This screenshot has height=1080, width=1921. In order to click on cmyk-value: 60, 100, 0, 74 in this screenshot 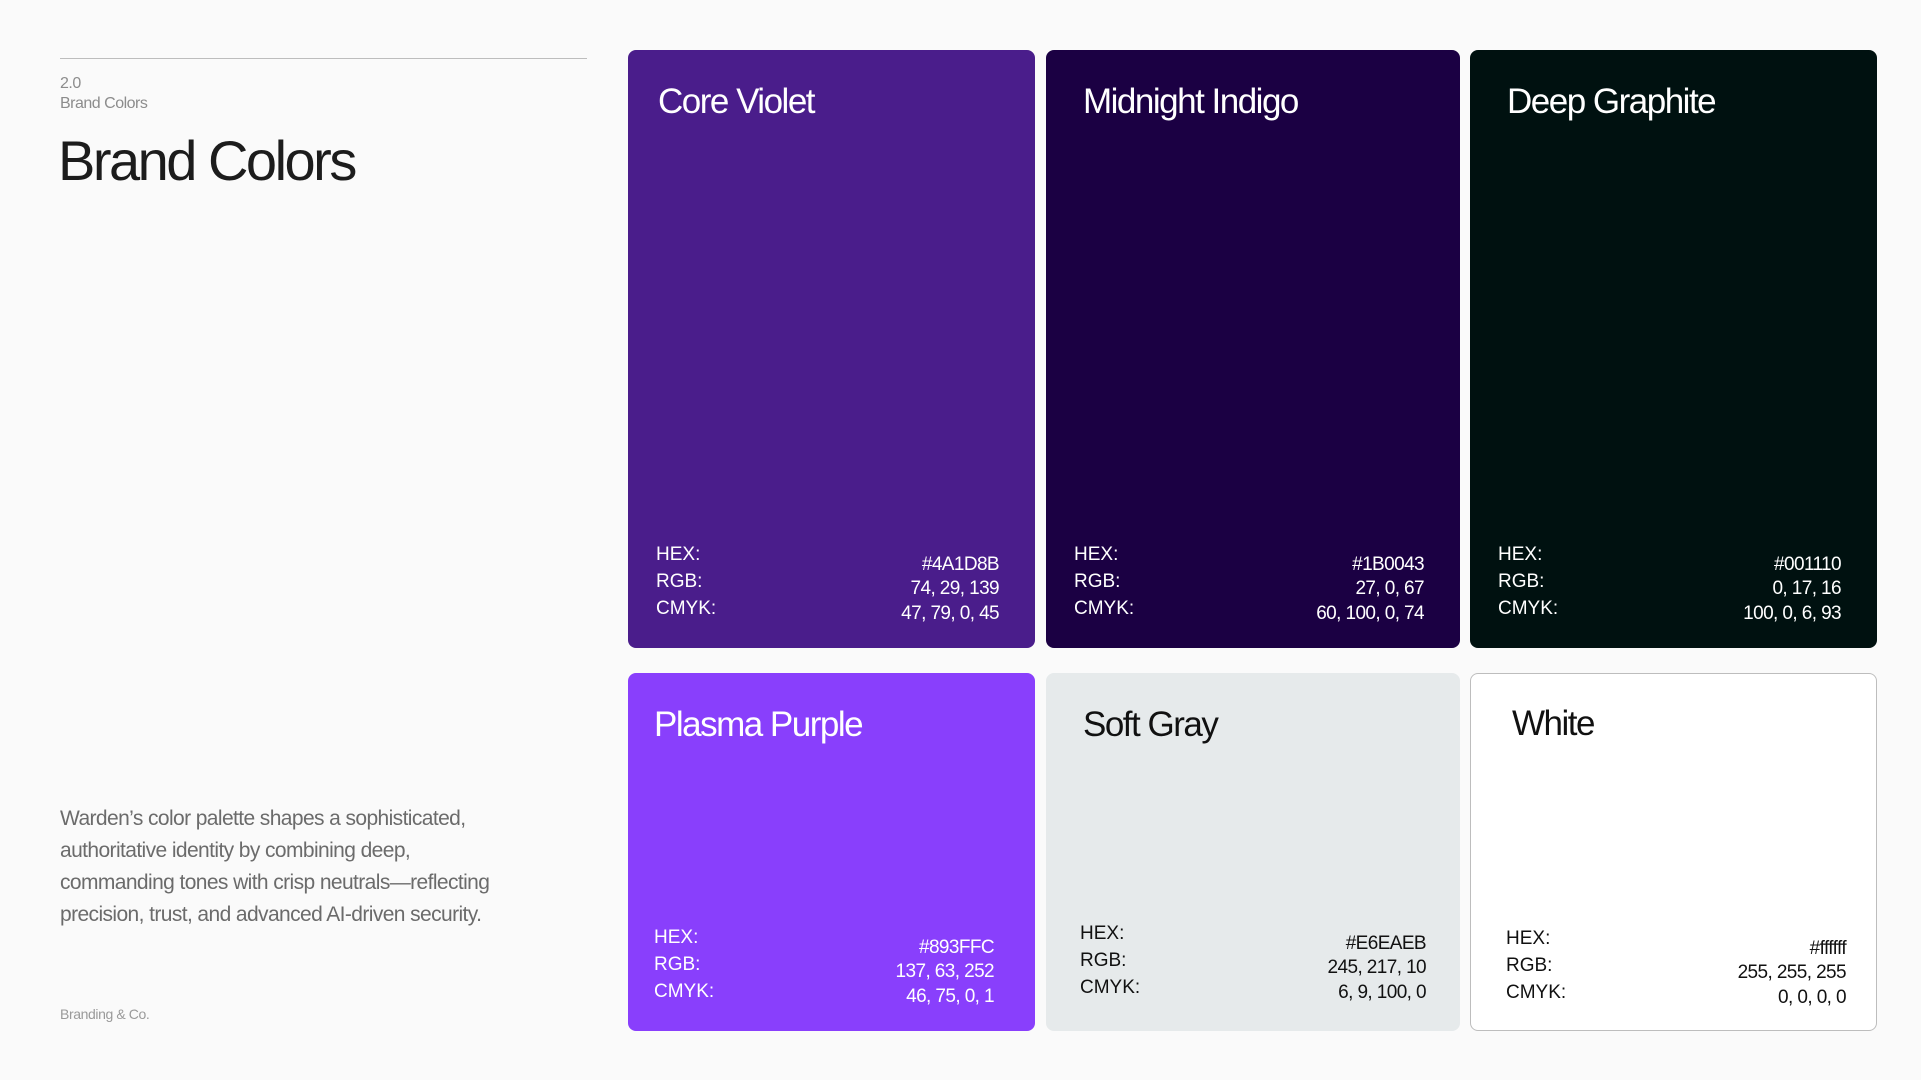, I will do `click(1370, 613)`.